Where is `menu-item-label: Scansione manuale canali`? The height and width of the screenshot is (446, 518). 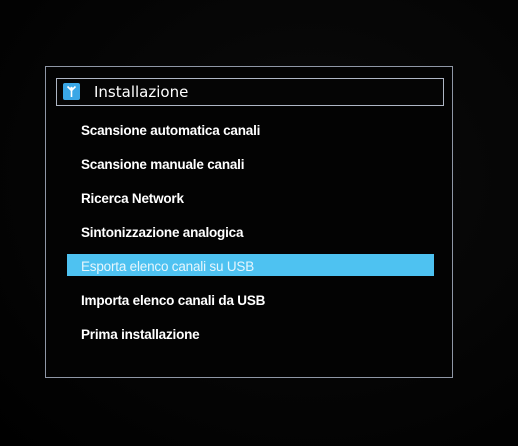
menu-item-label: Scansione manuale canali is located at coordinates (163, 164).